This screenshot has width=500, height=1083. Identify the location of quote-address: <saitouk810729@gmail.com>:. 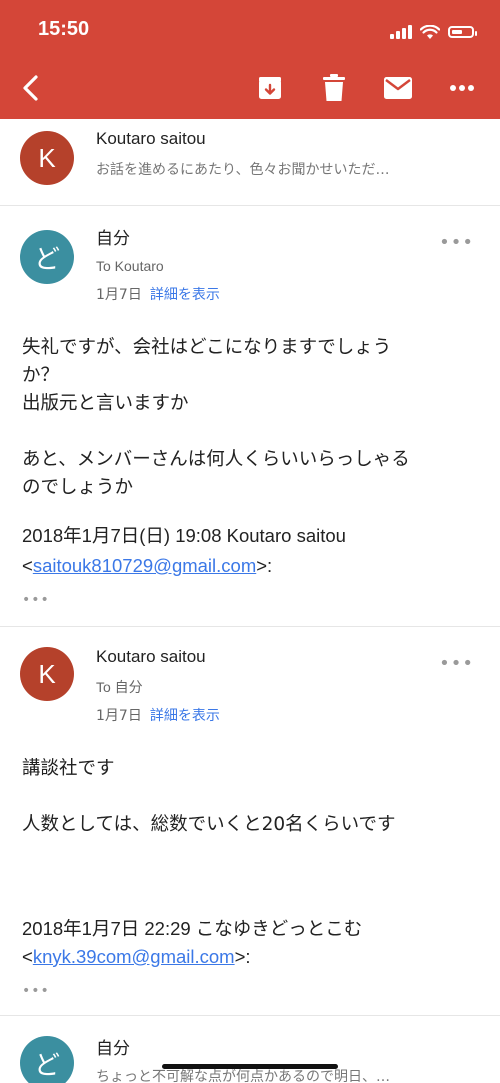
(147, 566).